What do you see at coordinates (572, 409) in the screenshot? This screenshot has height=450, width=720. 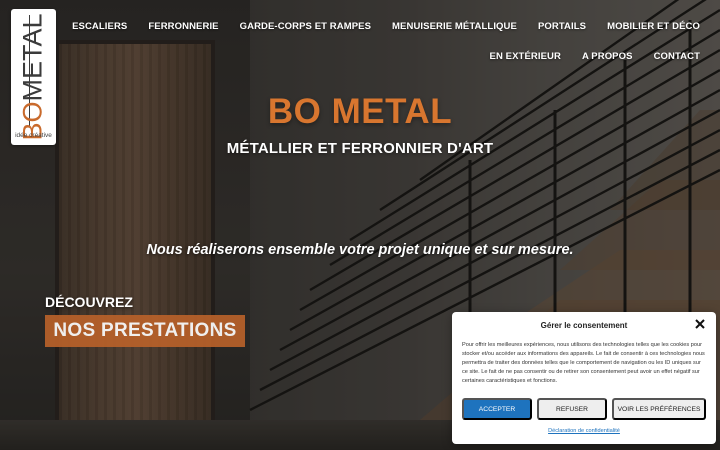 I see `refuse-button: REFUSER` at bounding box center [572, 409].